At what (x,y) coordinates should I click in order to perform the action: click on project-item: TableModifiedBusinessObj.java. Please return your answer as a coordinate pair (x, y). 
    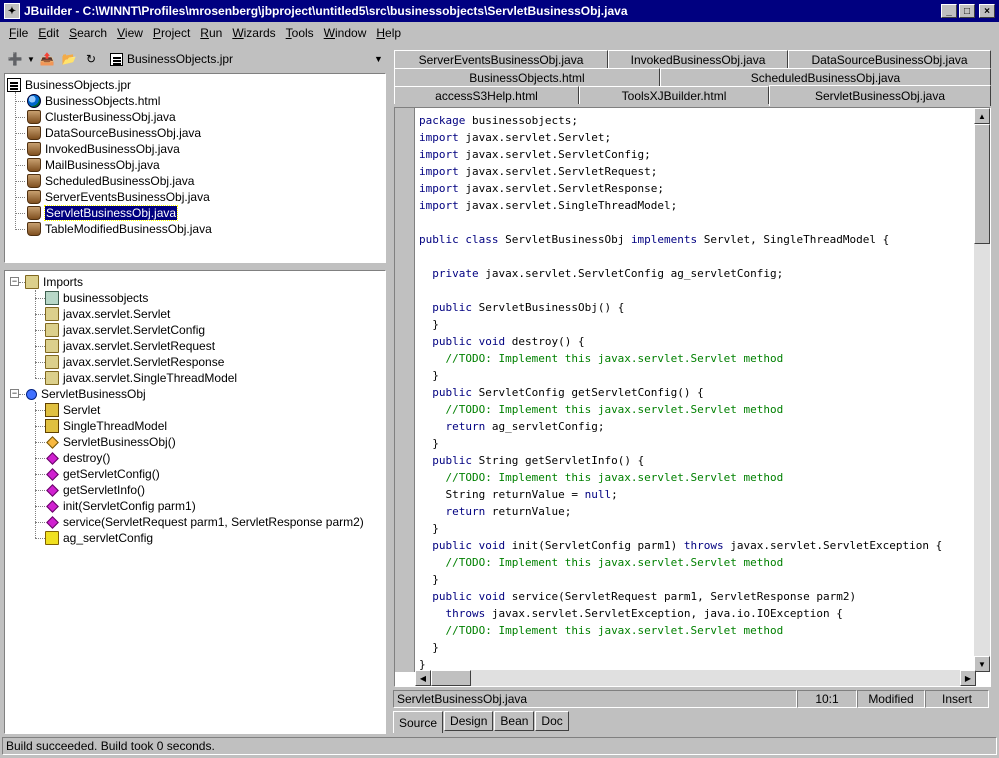
    Looking at the image, I should click on (119, 229).